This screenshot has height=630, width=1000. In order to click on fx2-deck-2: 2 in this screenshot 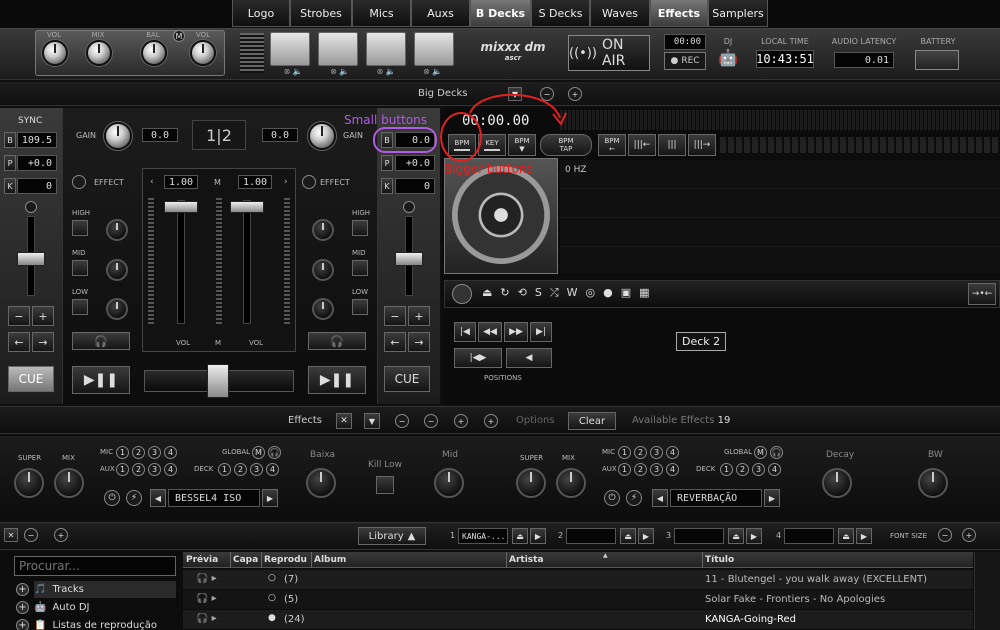, I will do `click(742, 469)`.